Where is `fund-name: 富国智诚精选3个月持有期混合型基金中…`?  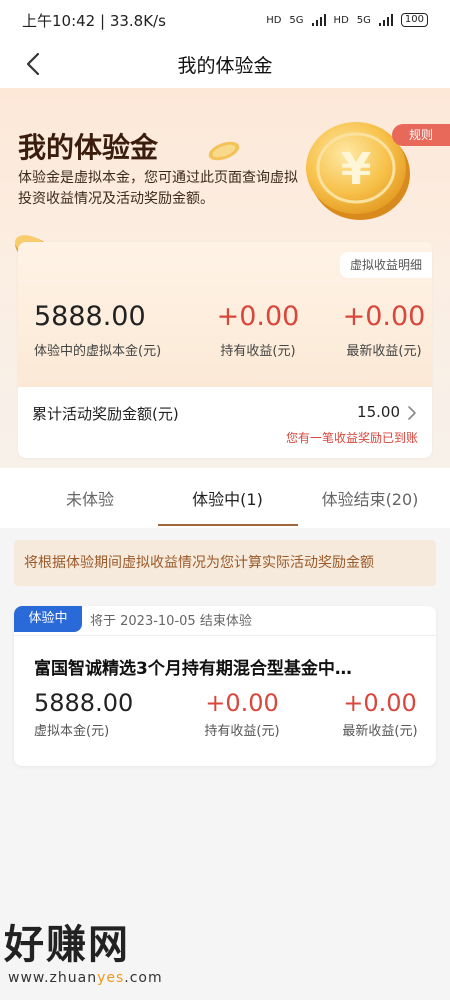
fund-name: 富国智诚精选3个月持有期混合型基金中… is located at coordinates (193, 669).